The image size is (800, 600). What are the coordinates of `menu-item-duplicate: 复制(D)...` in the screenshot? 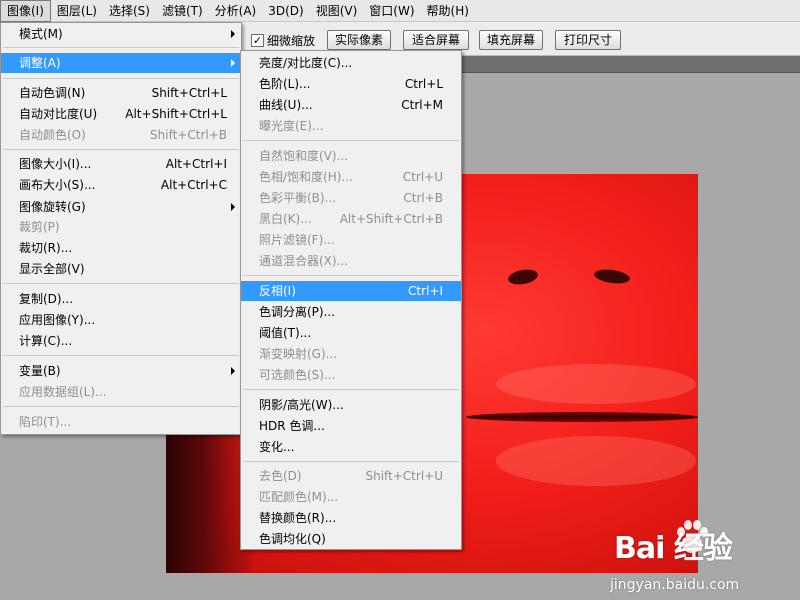 It's located at (121, 299).